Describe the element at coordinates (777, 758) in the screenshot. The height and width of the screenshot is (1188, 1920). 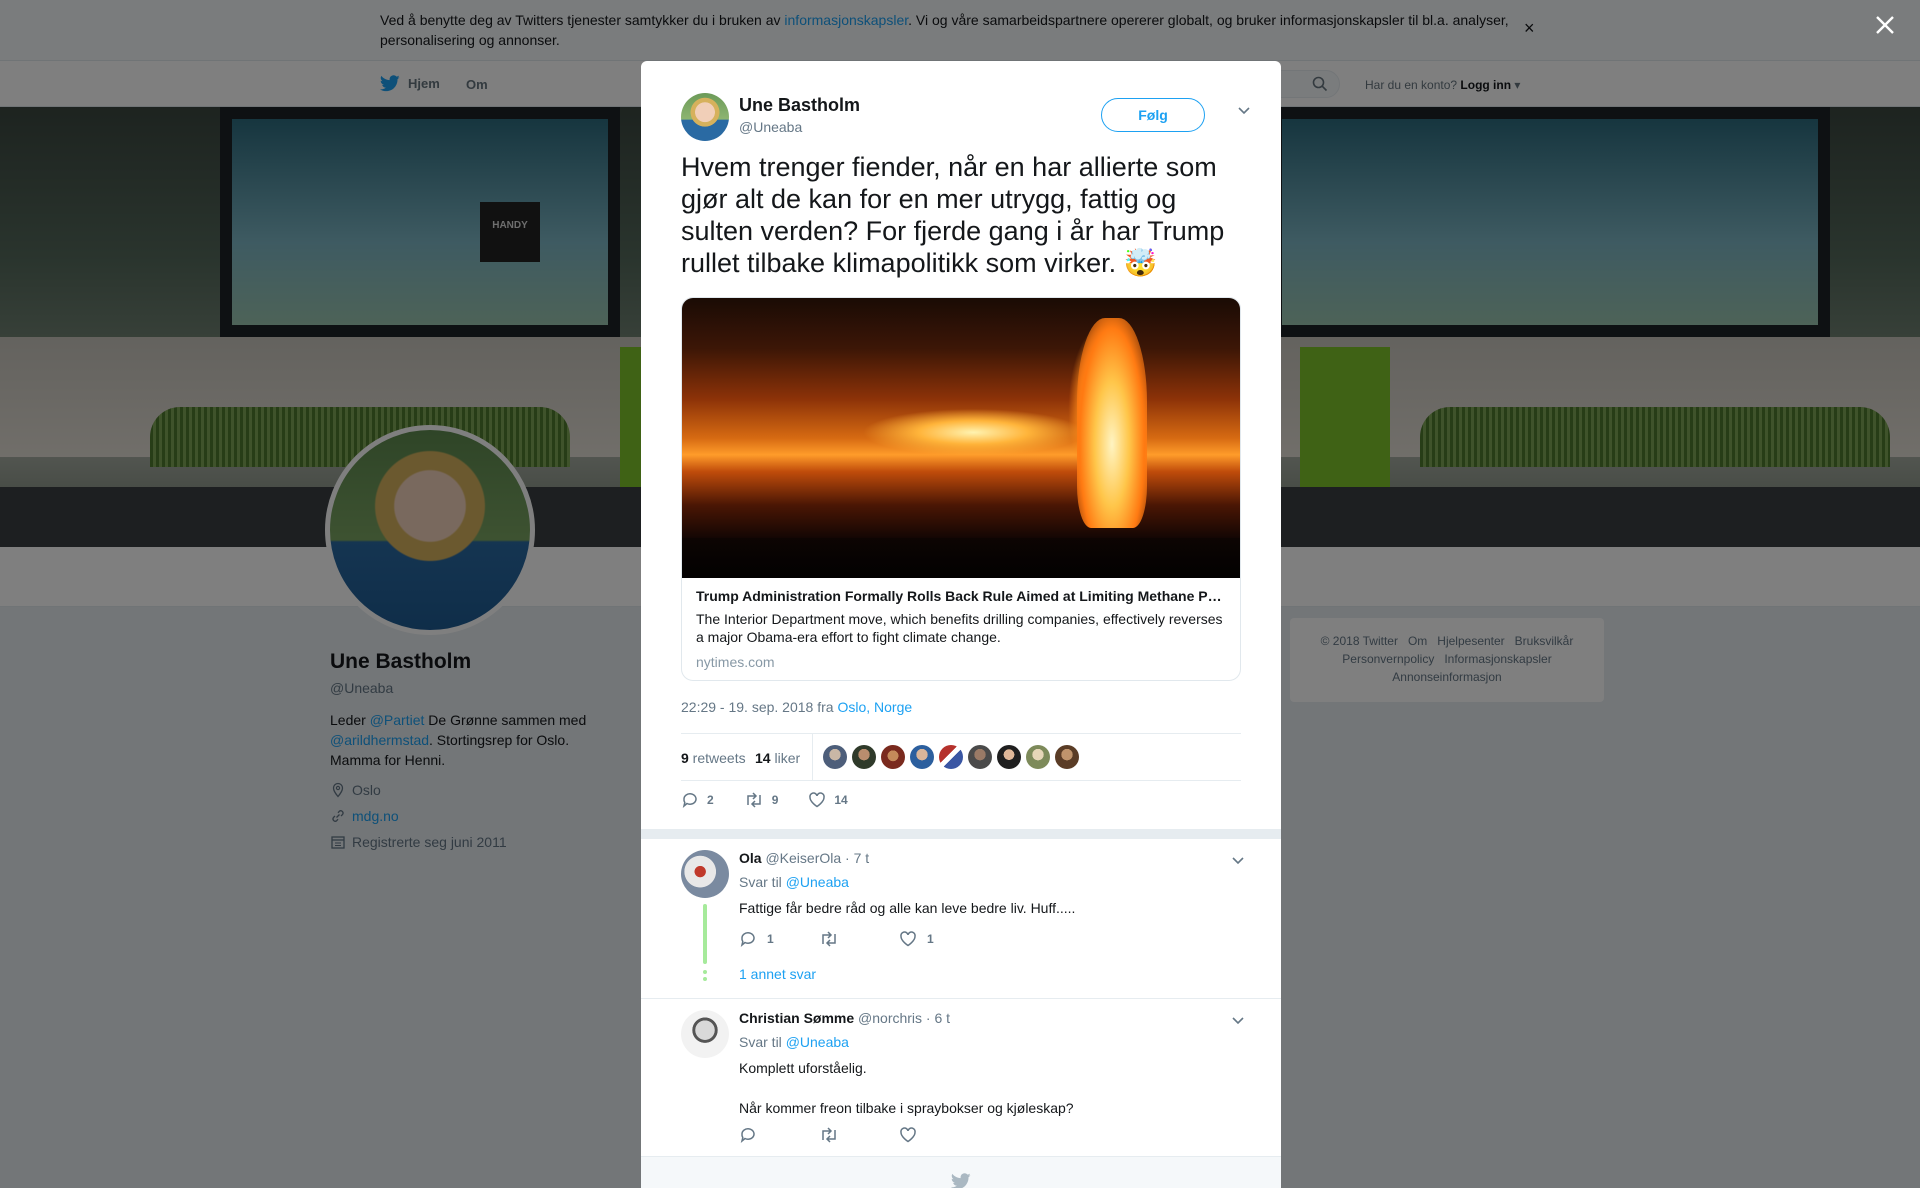
I see `likes-stat: 14 liker` at that location.